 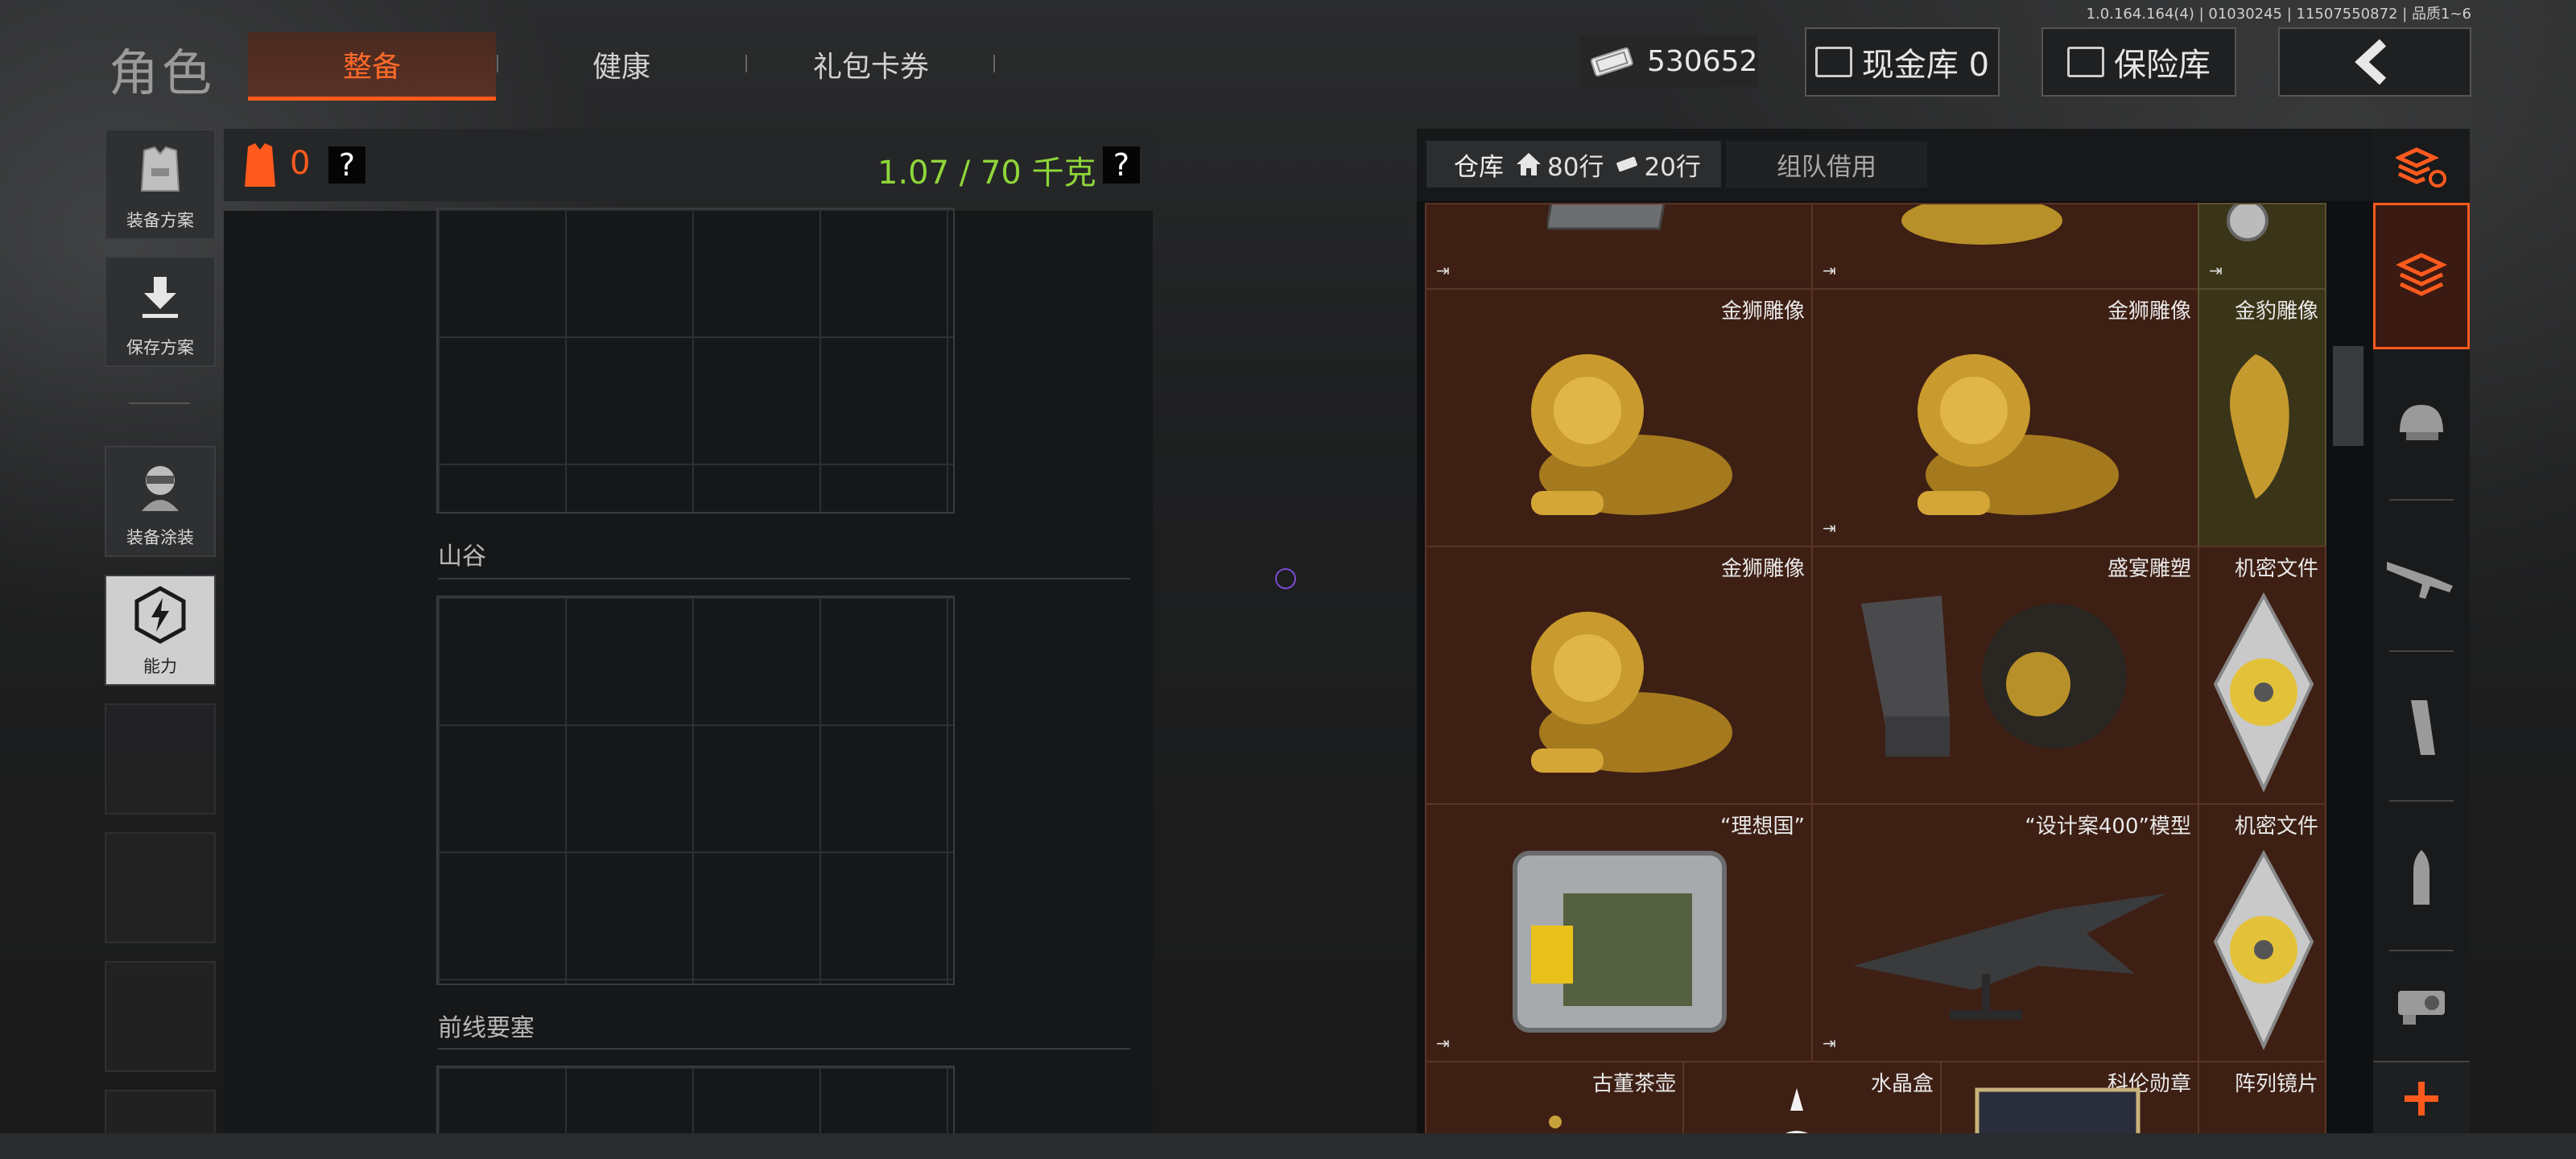 What do you see at coordinates (2348, 396) in the screenshot?
I see `warehouse-scrollbar` at bounding box center [2348, 396].